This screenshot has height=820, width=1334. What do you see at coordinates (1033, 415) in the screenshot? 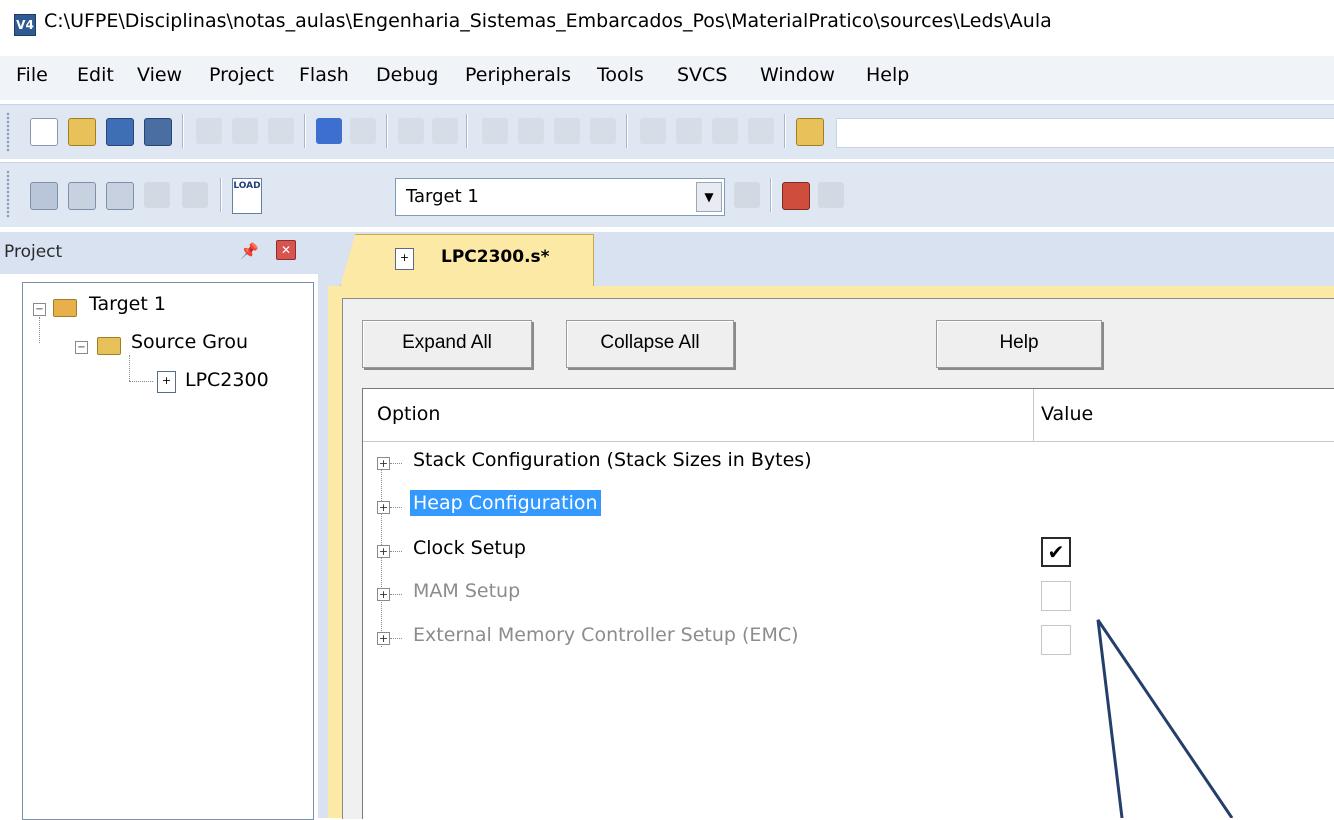
I see `column-divider` at bounding box center [1033, 415].